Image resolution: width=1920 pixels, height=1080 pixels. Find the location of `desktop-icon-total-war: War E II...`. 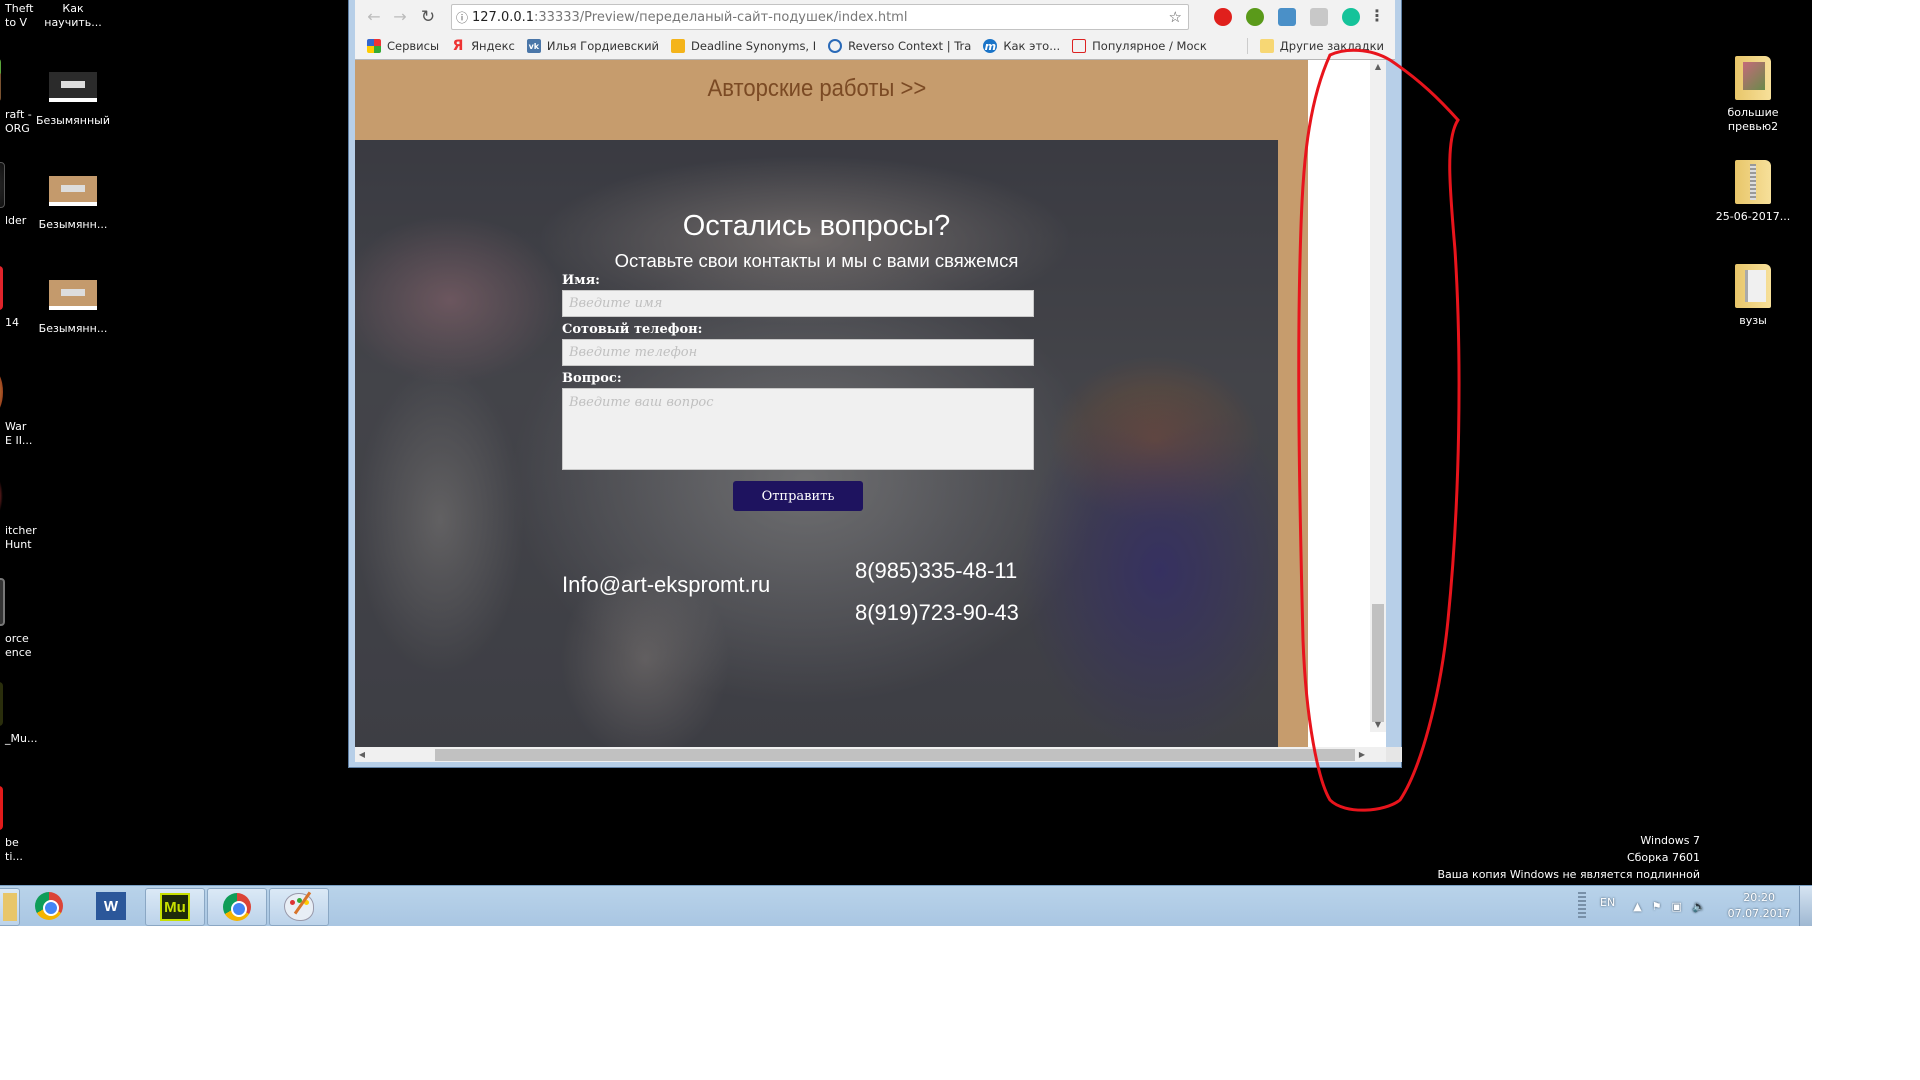

desktop-icon-total-war: War E II... is located at coordinates (22, 409).